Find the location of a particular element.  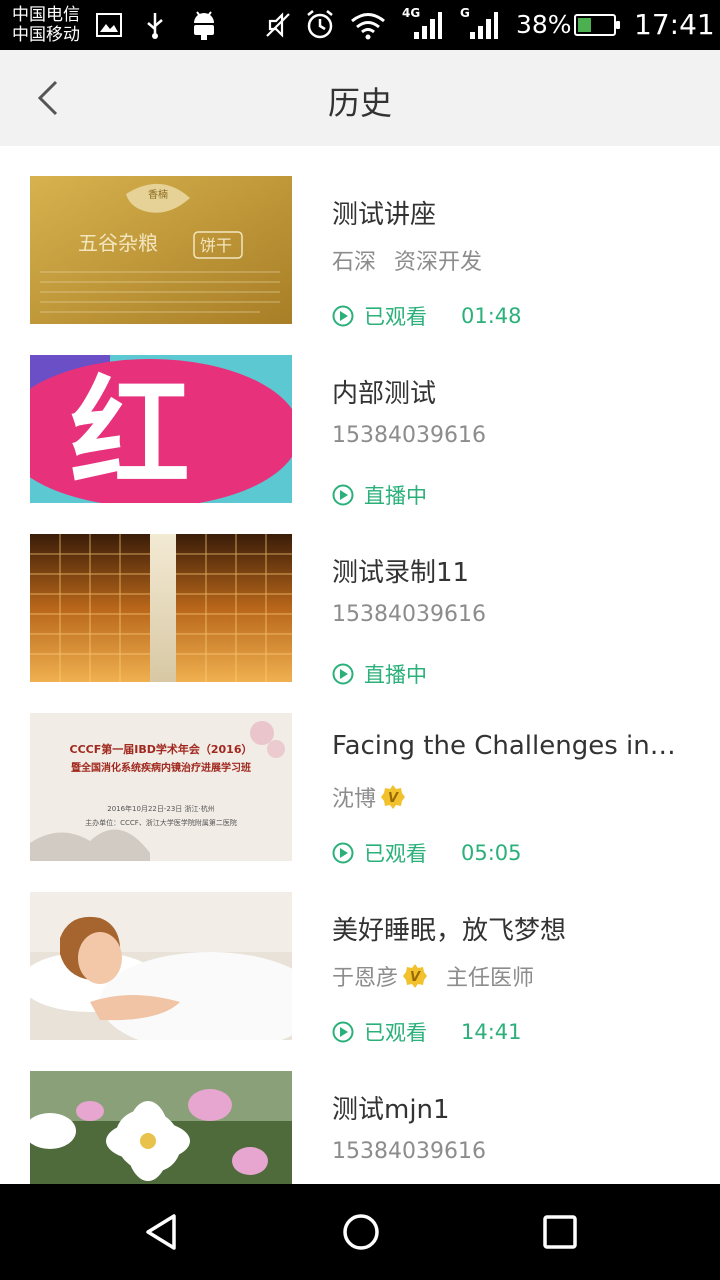

list-item: 测试mjn1 15384039616 is located at coordinates (360, 1112).